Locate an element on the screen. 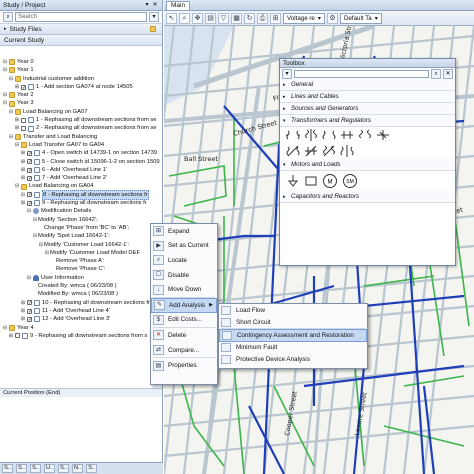 The width and height of the screenshot is (474, 474). menu-item-expand: ⊞ Expand is located at coordinates (184, 231).